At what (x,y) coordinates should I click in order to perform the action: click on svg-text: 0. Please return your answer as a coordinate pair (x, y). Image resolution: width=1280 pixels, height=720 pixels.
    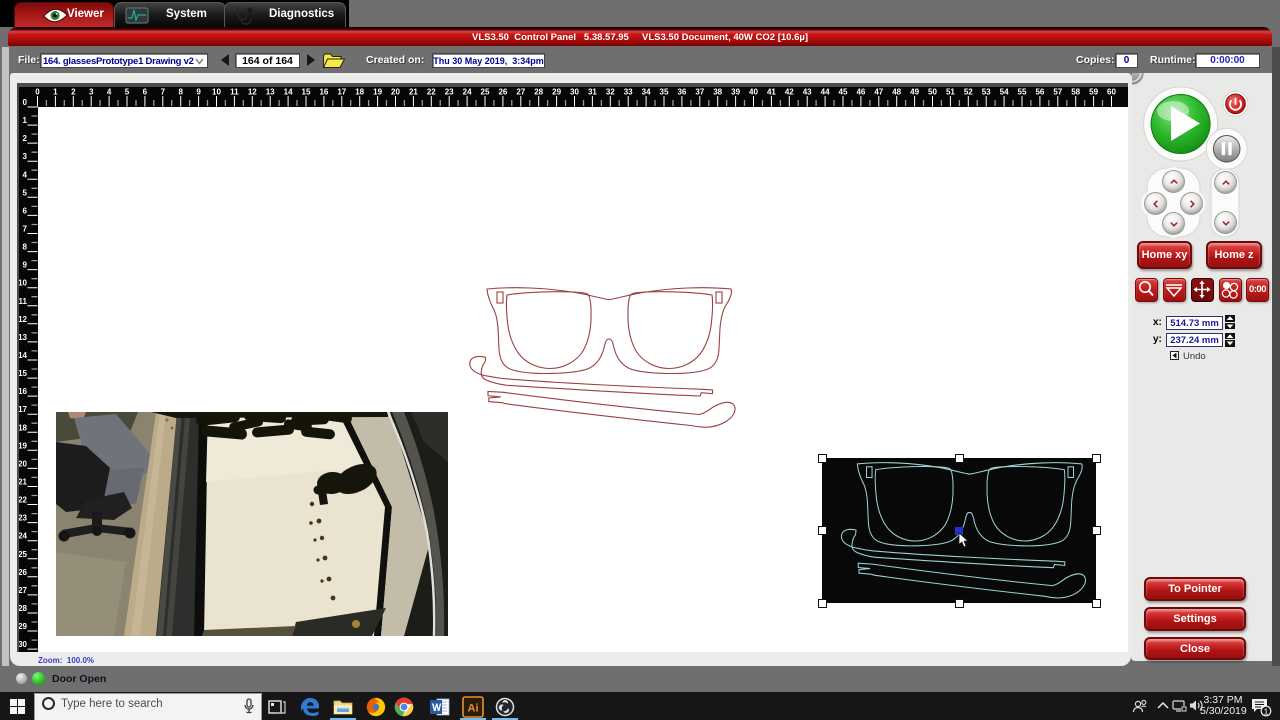
    Looking at the image, I should click on (25, 102).